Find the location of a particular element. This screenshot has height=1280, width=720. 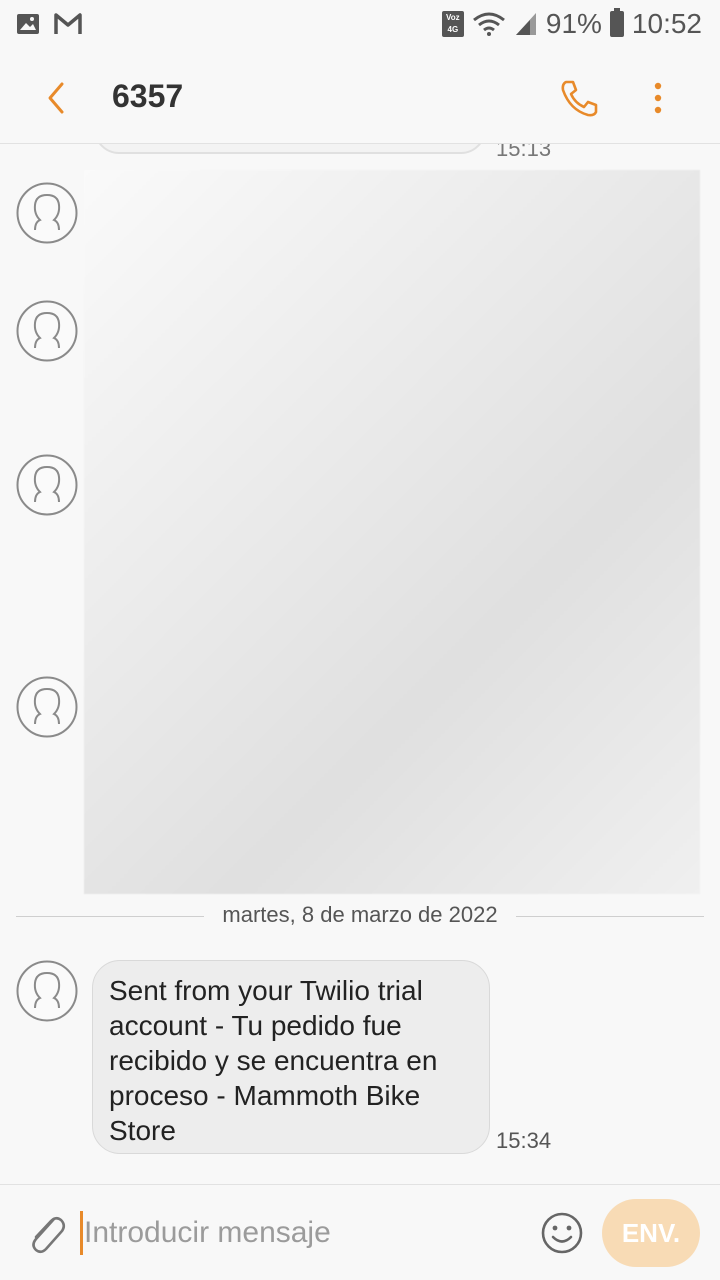

message-composer: ENV. is located at coordinates (360, 1232).